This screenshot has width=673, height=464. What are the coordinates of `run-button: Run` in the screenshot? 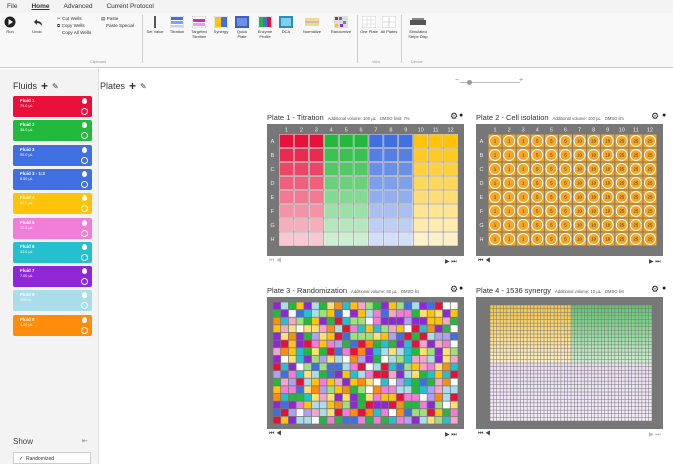 It's located at (10, 25).